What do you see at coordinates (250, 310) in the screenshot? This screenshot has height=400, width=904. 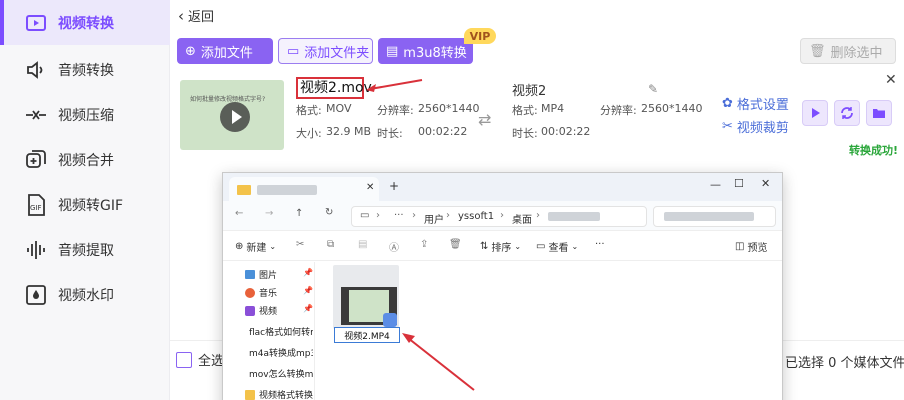 I see `videos-icon` at bounding box center [250, 310].